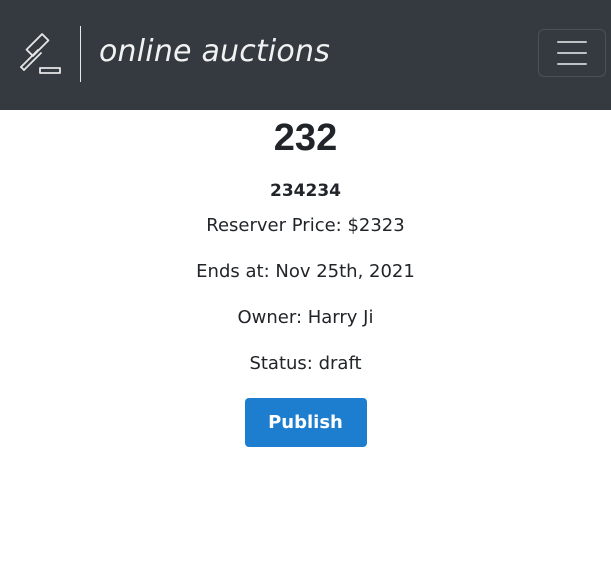  Describe the element at coordinates (305, 191) in the screenshot. I see `auction-description: 234234` at that location.